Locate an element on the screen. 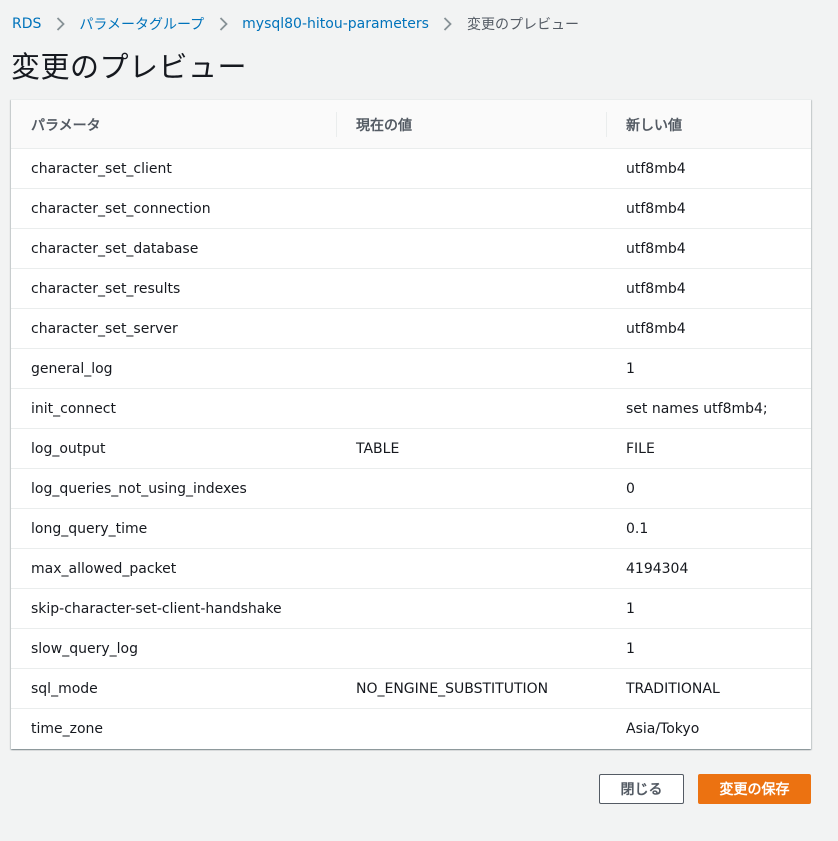 The width and height of the screenshot is (838, 841). param-name-cell: sql_mode is located at coordinates (64, 689).